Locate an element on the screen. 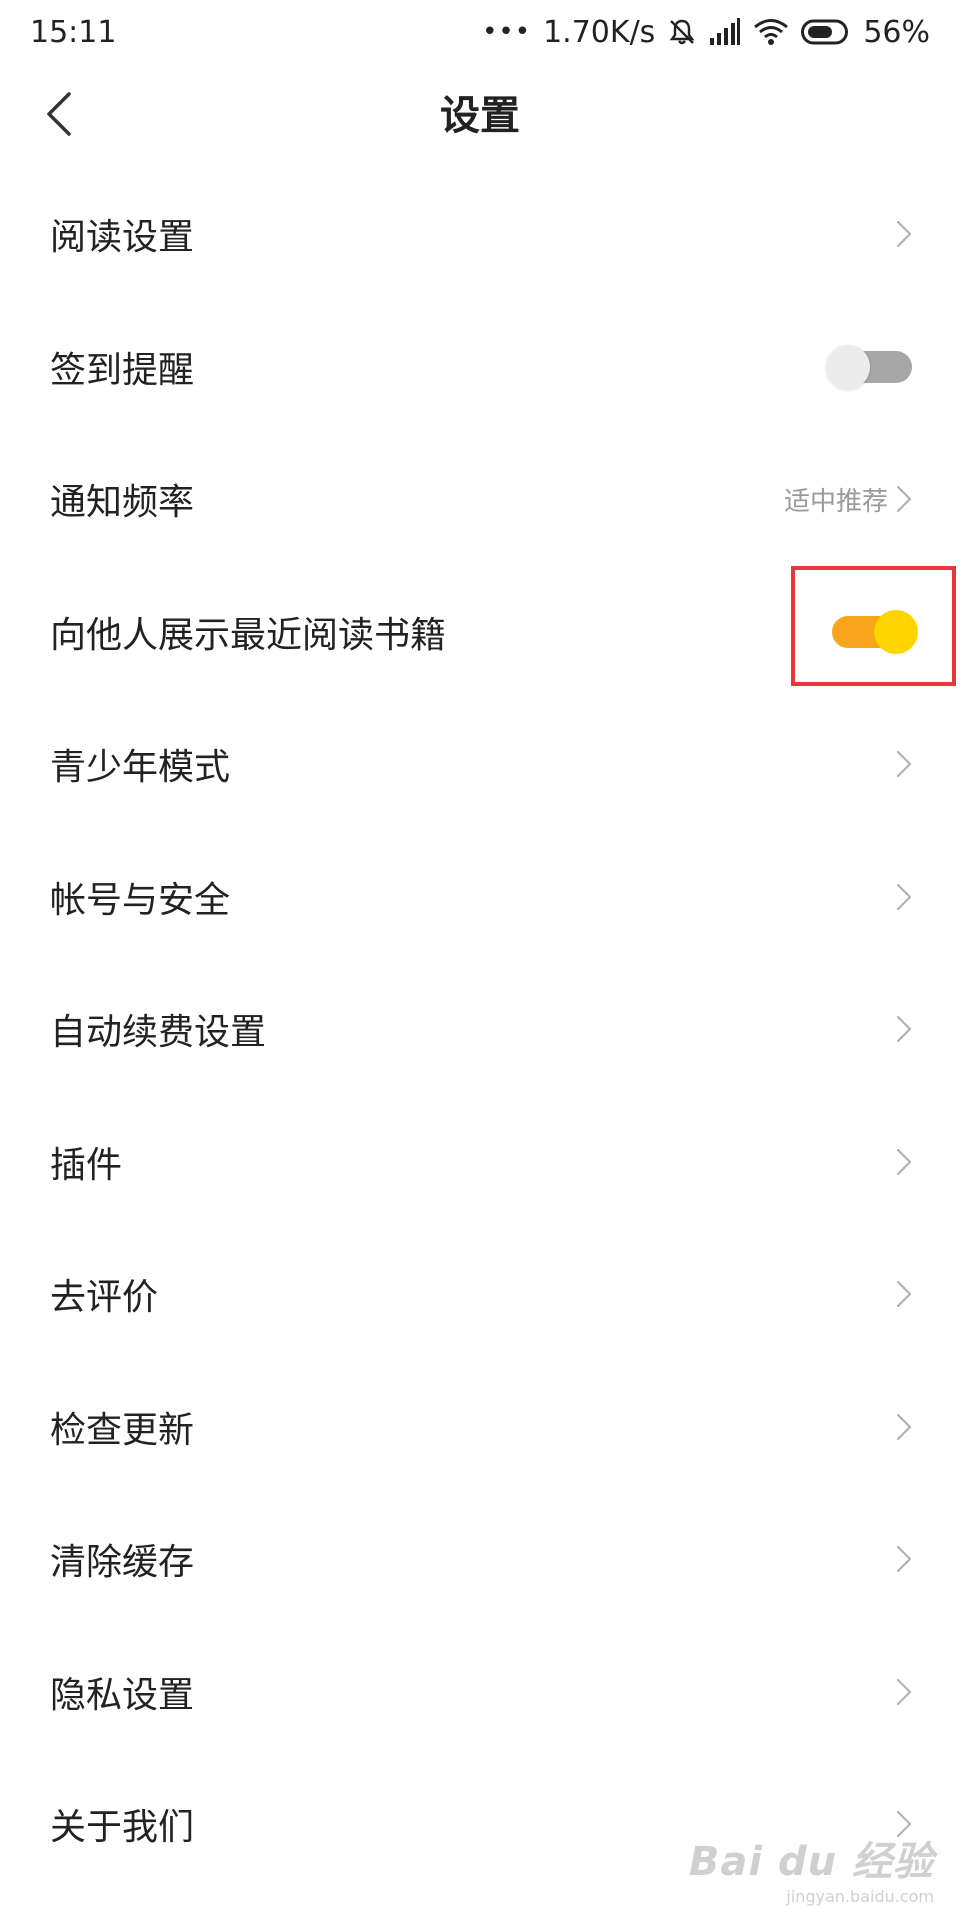 This screenshot has width=960, height=1920. settings-row-label: 向他人展示最近阅读书籍 is located at coordinates (248, 635).